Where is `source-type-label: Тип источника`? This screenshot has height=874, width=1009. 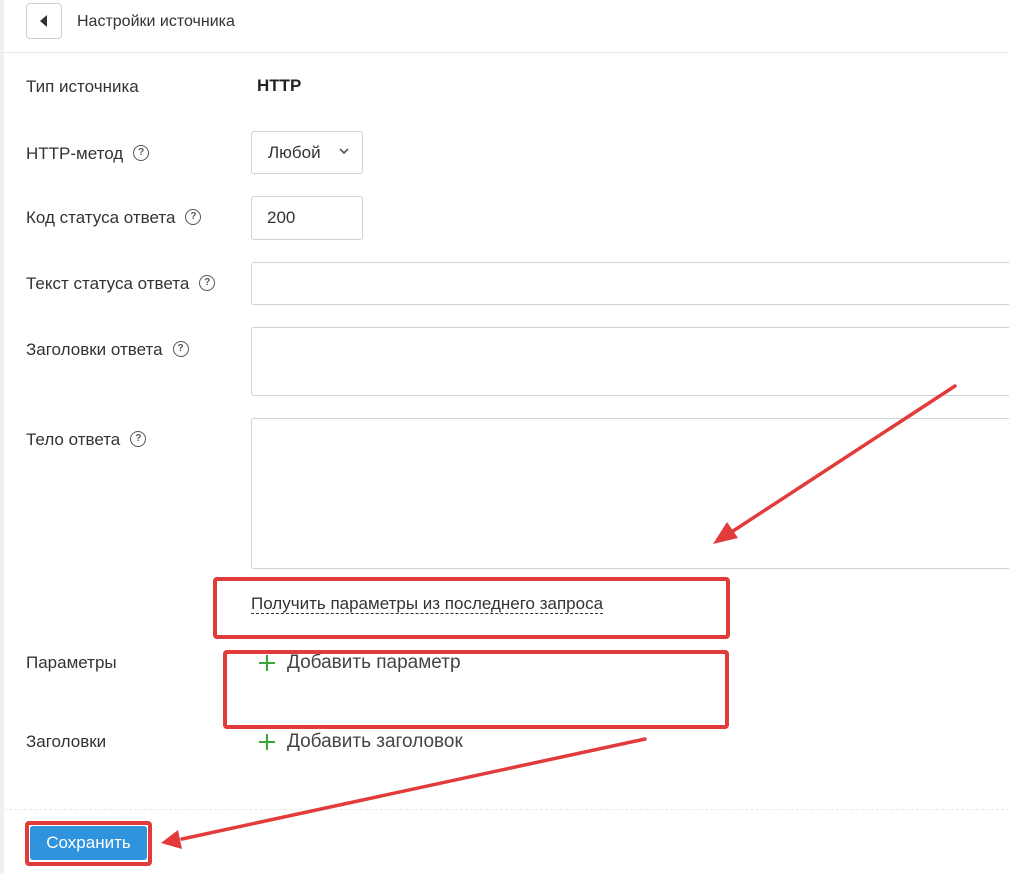
source-type-label: Тип источника is located at coordinates (82, 86).